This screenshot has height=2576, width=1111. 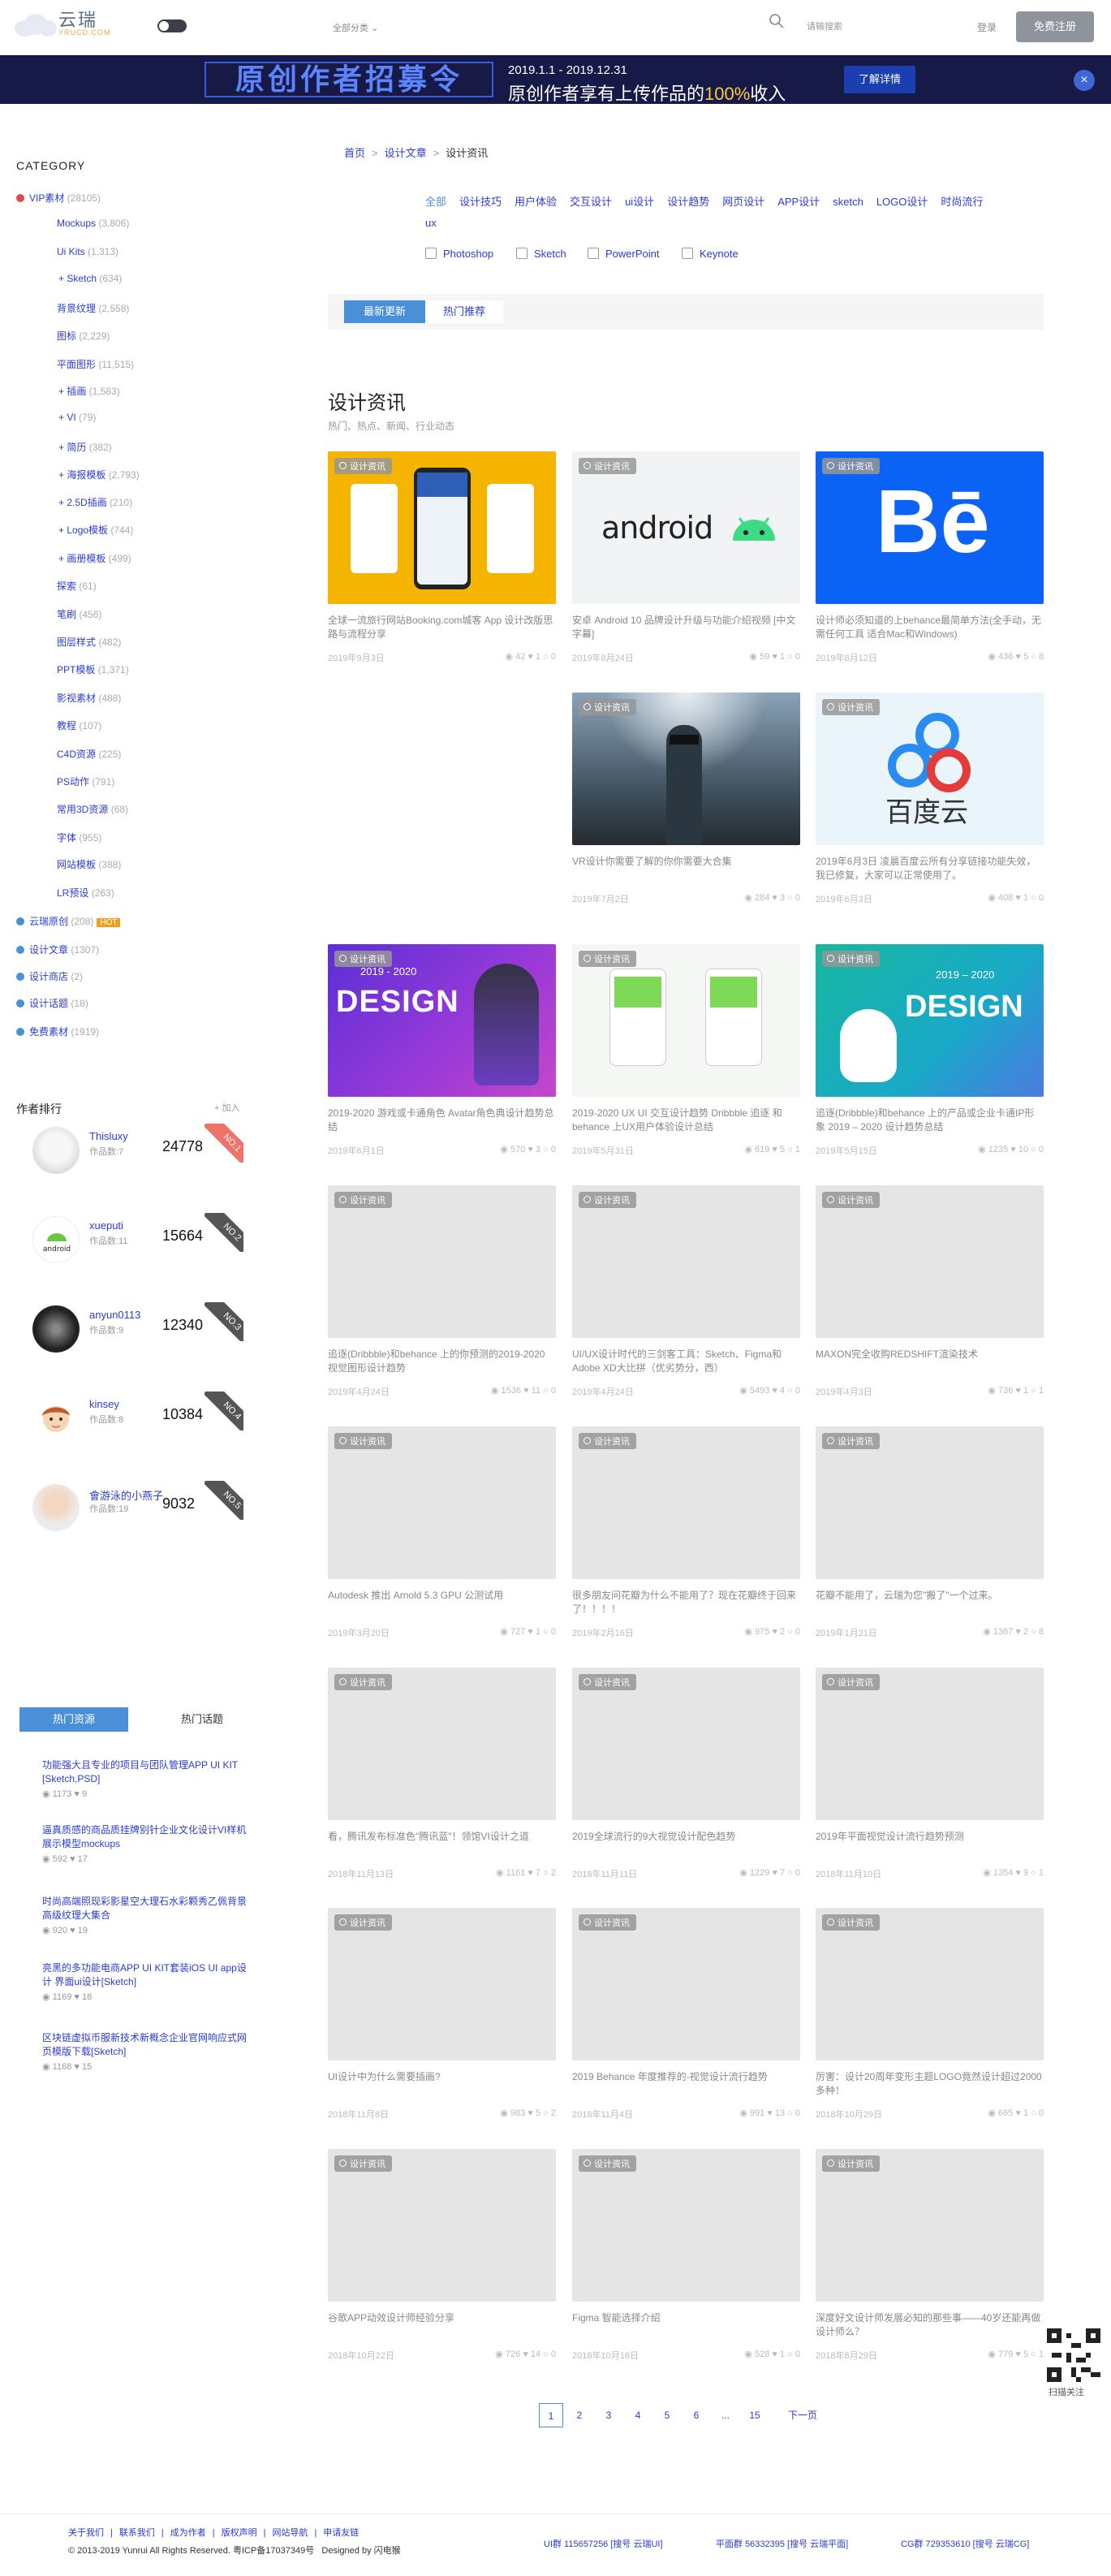 I want to click on footer-link: 成为作者, so click(x=188, y=2533).